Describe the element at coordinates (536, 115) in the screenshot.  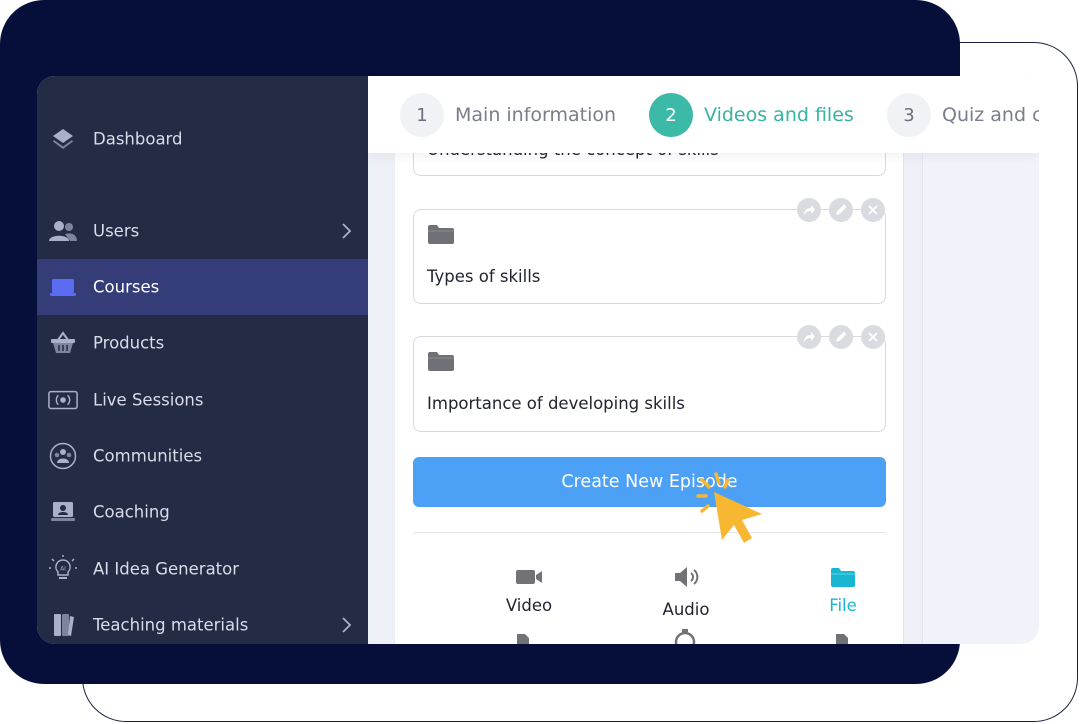
I see `step-label: Main information` at that location.